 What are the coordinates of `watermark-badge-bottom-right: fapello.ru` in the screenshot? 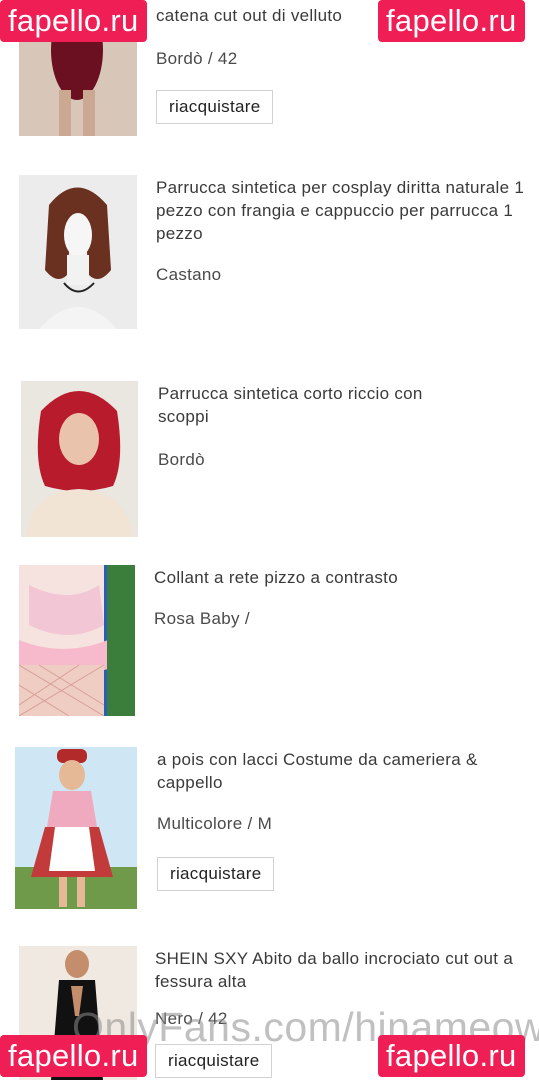 It's located at (451, 1056).